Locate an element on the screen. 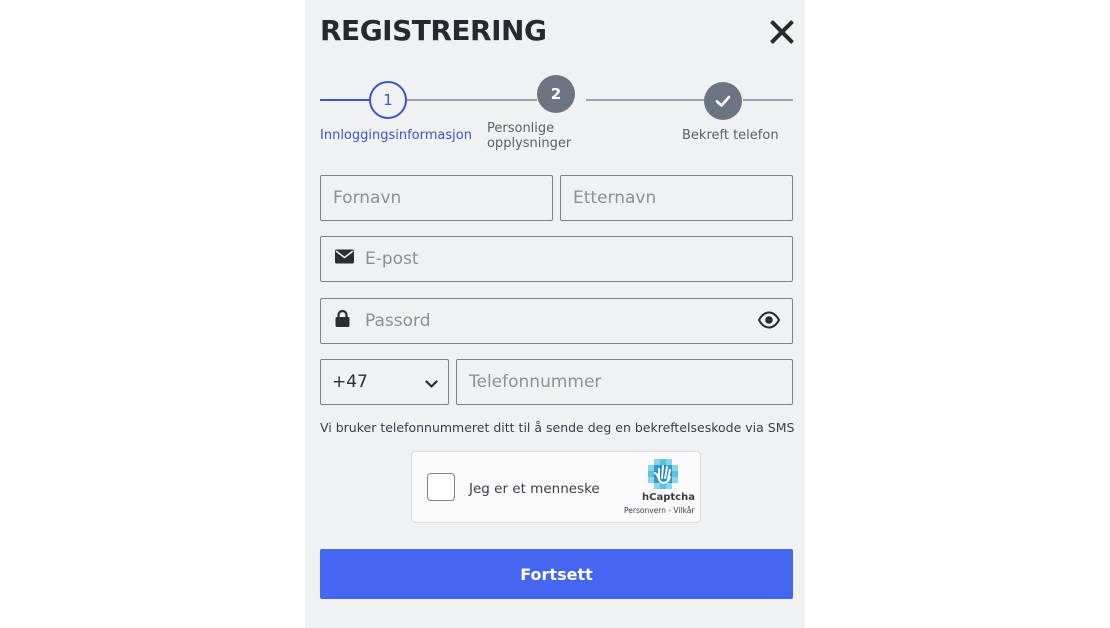  hcaptcha-links: Personvern - Vilkår is located at coordinates (659, 510).